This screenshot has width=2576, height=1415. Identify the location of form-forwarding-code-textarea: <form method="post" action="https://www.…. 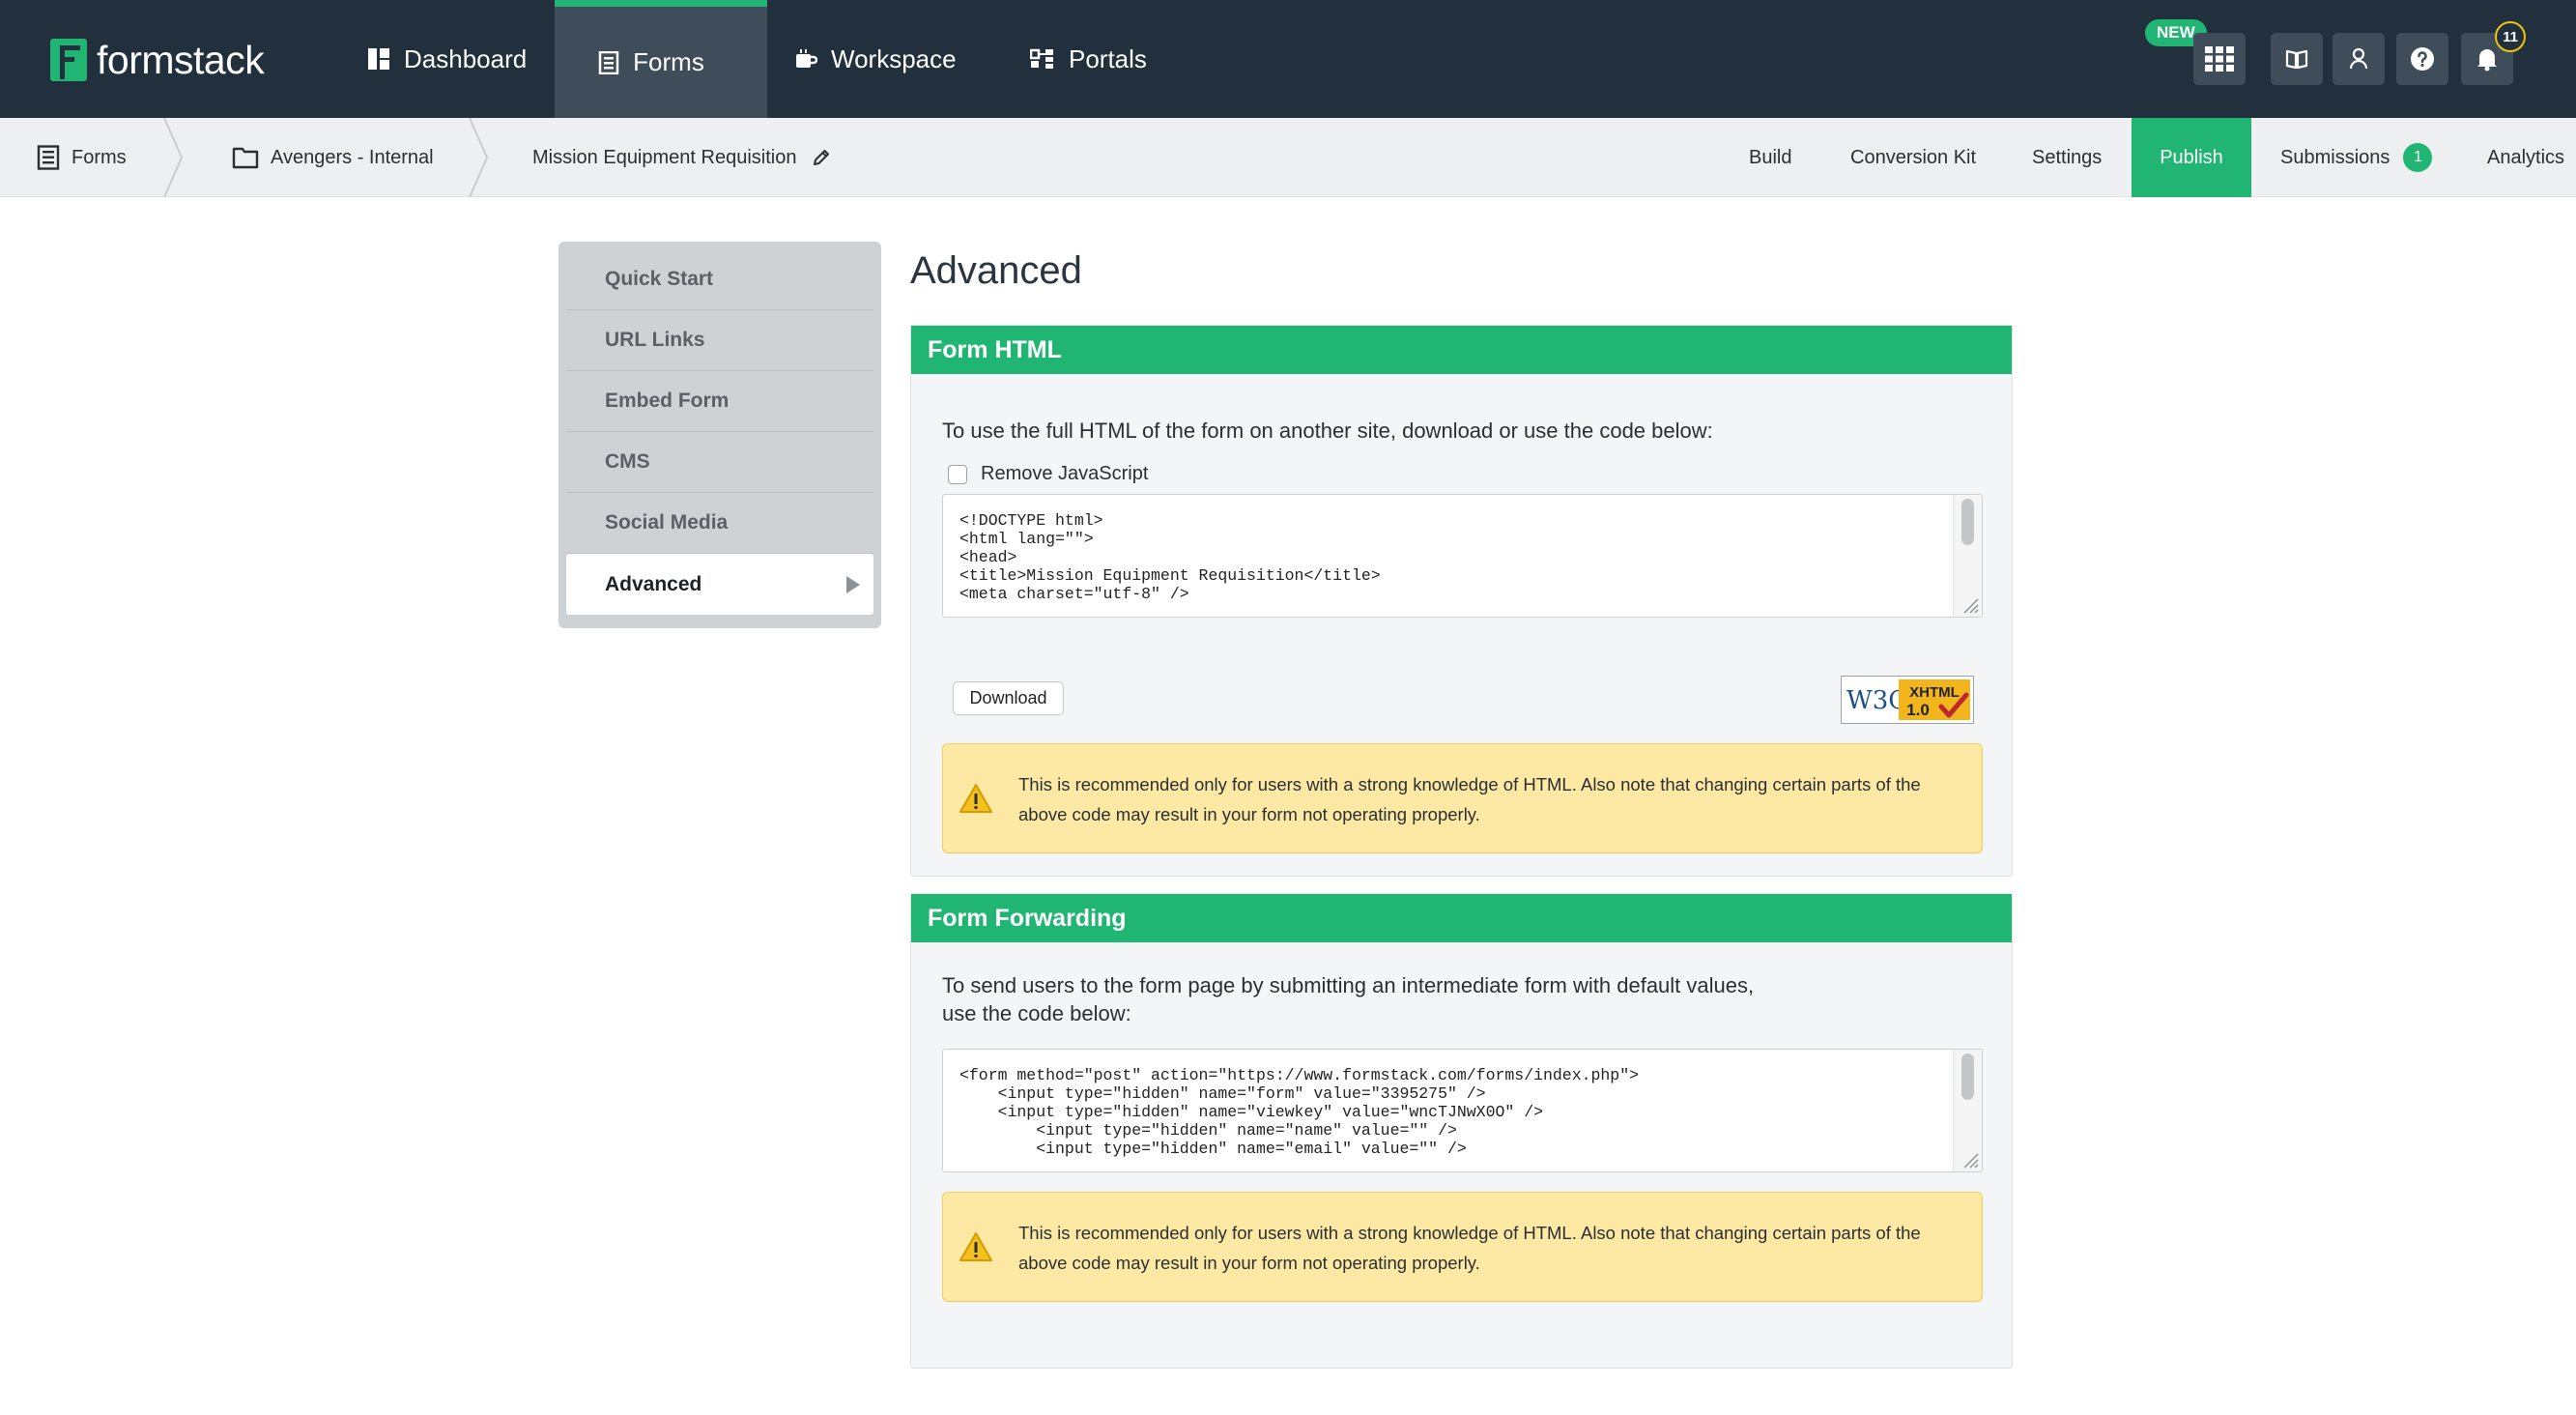
(1463, 1111).